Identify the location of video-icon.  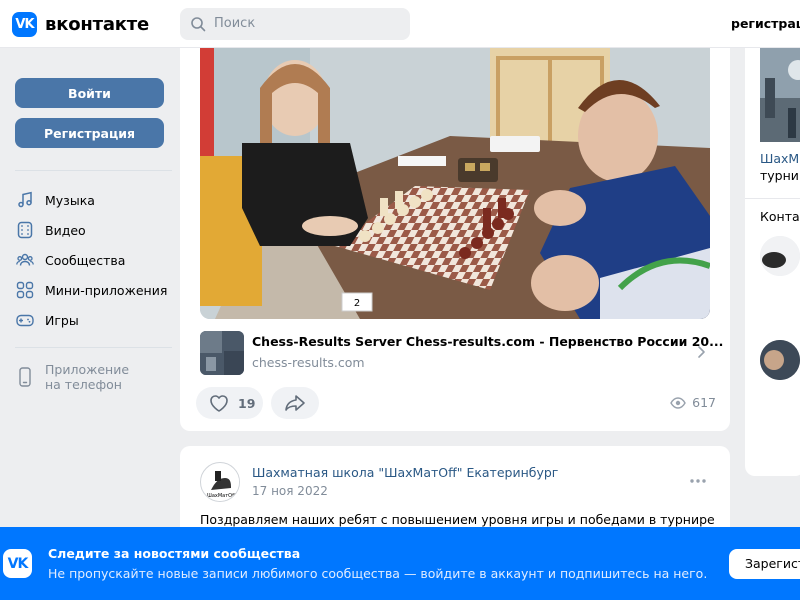
(25, 230).